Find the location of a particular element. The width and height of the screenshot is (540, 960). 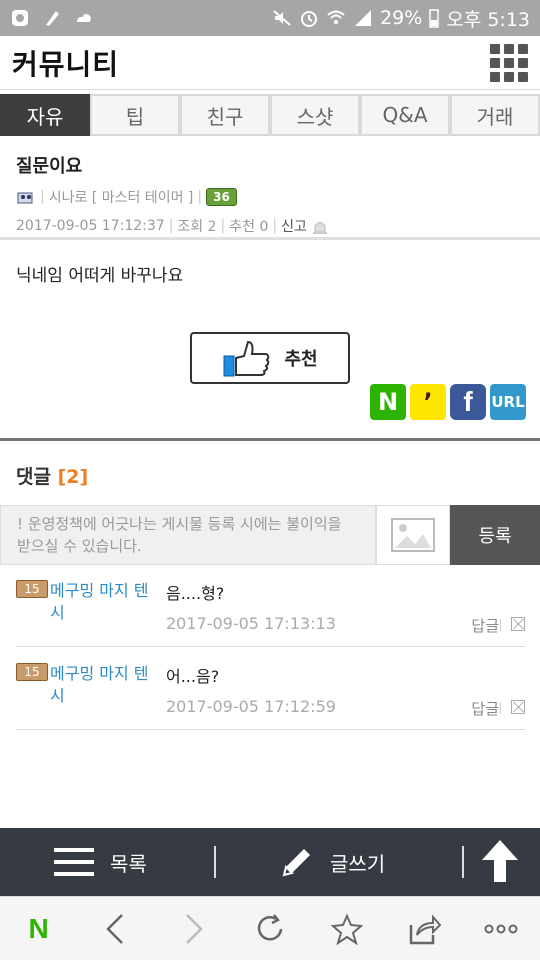

bookmark-button is located at coordinates (347, 929).